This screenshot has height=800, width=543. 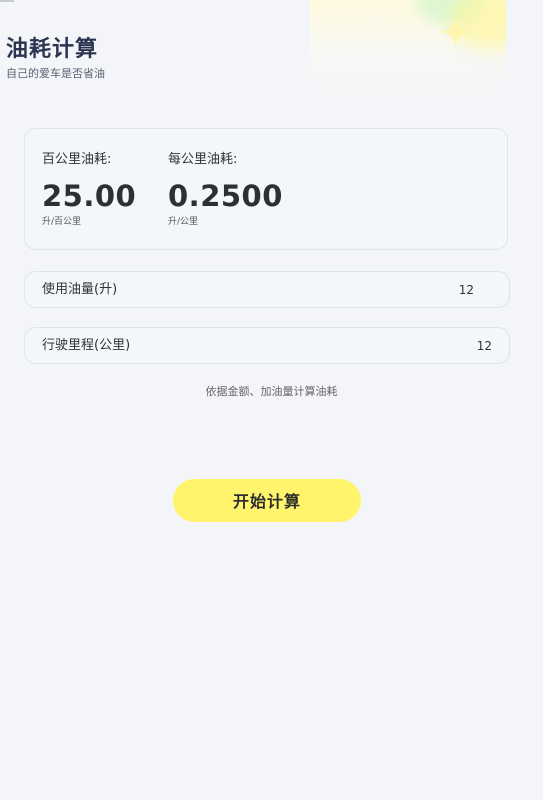 I want to click on start-calculation-button: 开始计算, so click(x=267, y=500).